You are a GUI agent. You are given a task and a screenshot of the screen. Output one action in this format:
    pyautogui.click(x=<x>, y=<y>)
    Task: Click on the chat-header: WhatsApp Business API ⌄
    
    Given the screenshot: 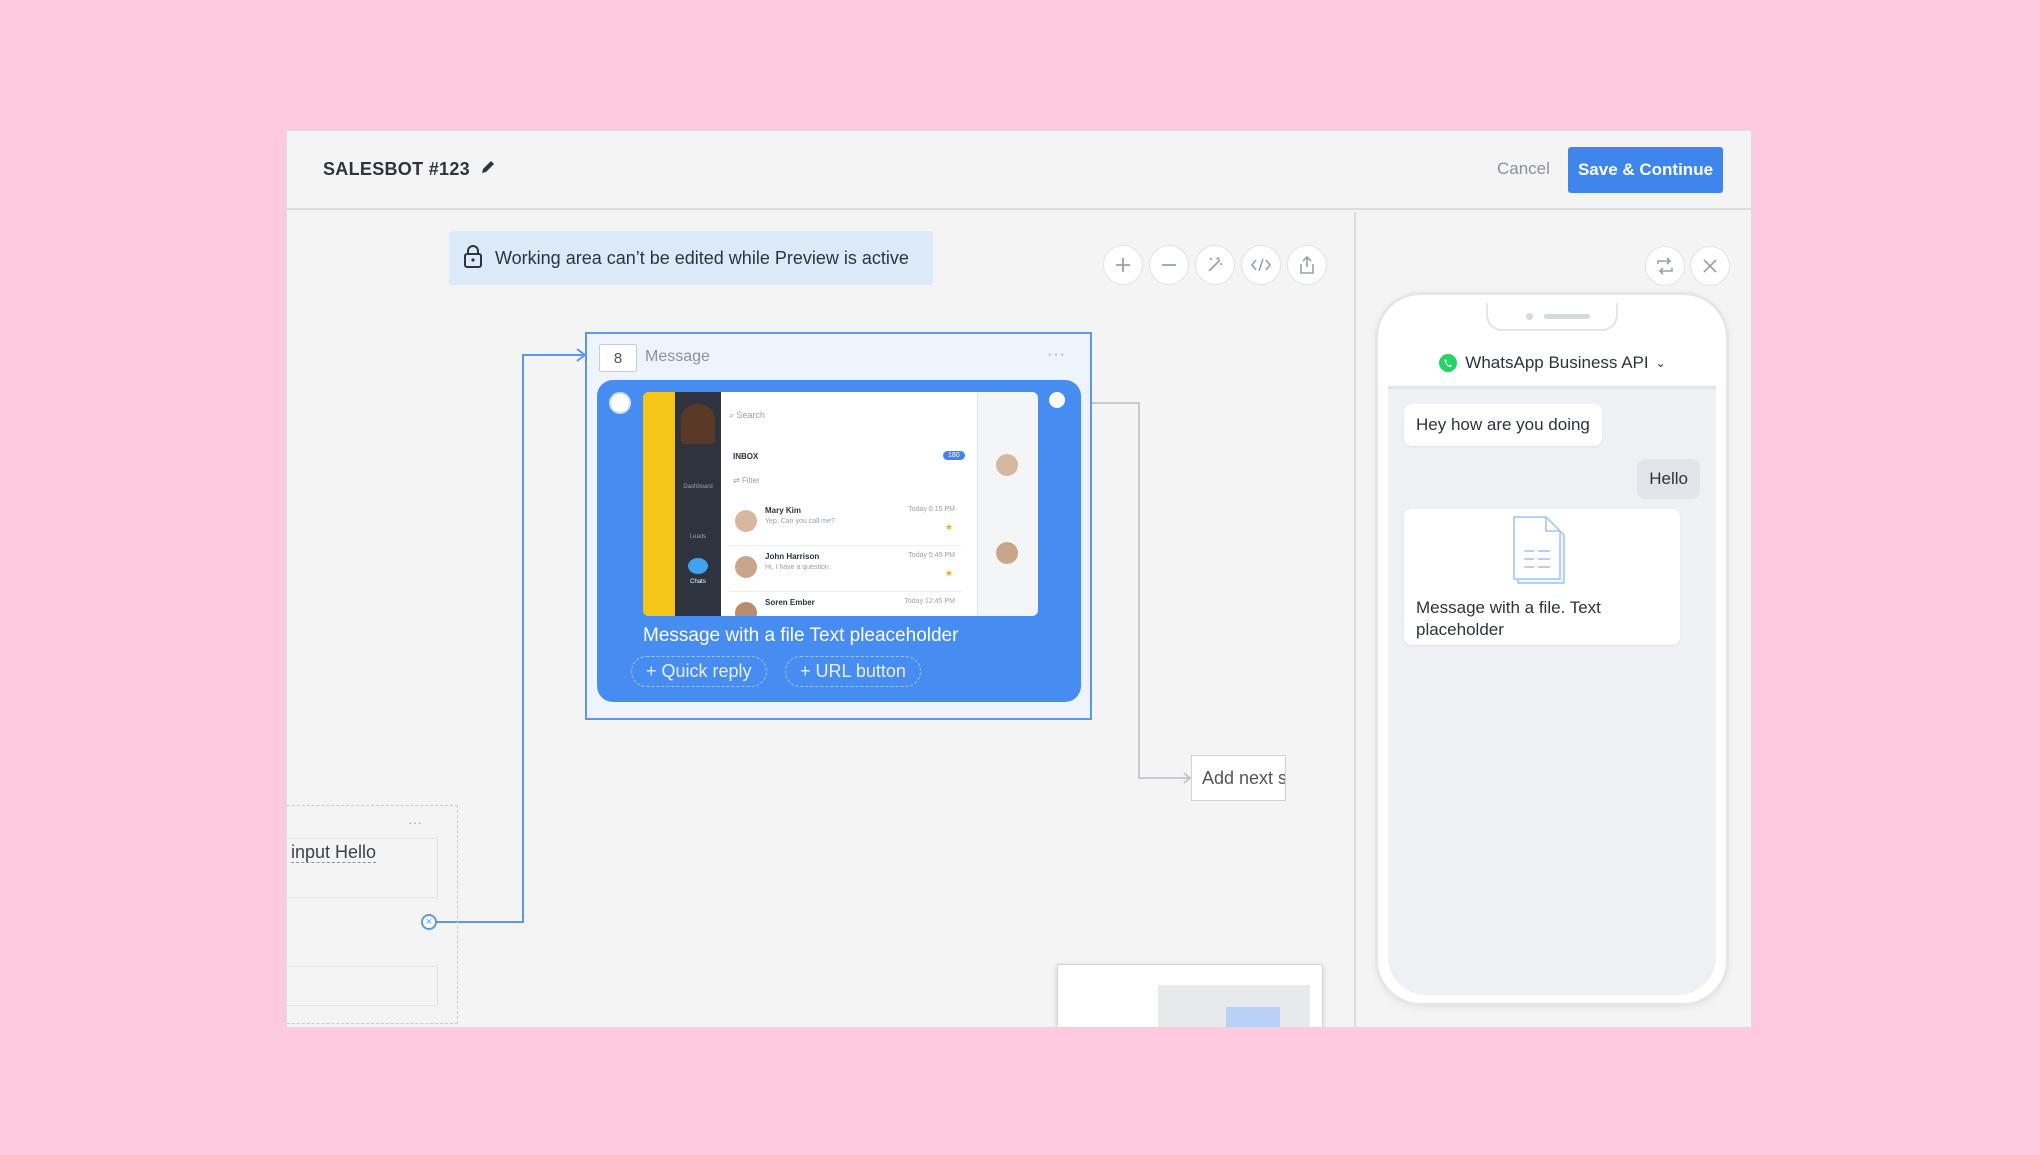 What is the action you would take?
    pyautogui.click(x=1552, y=346)
    